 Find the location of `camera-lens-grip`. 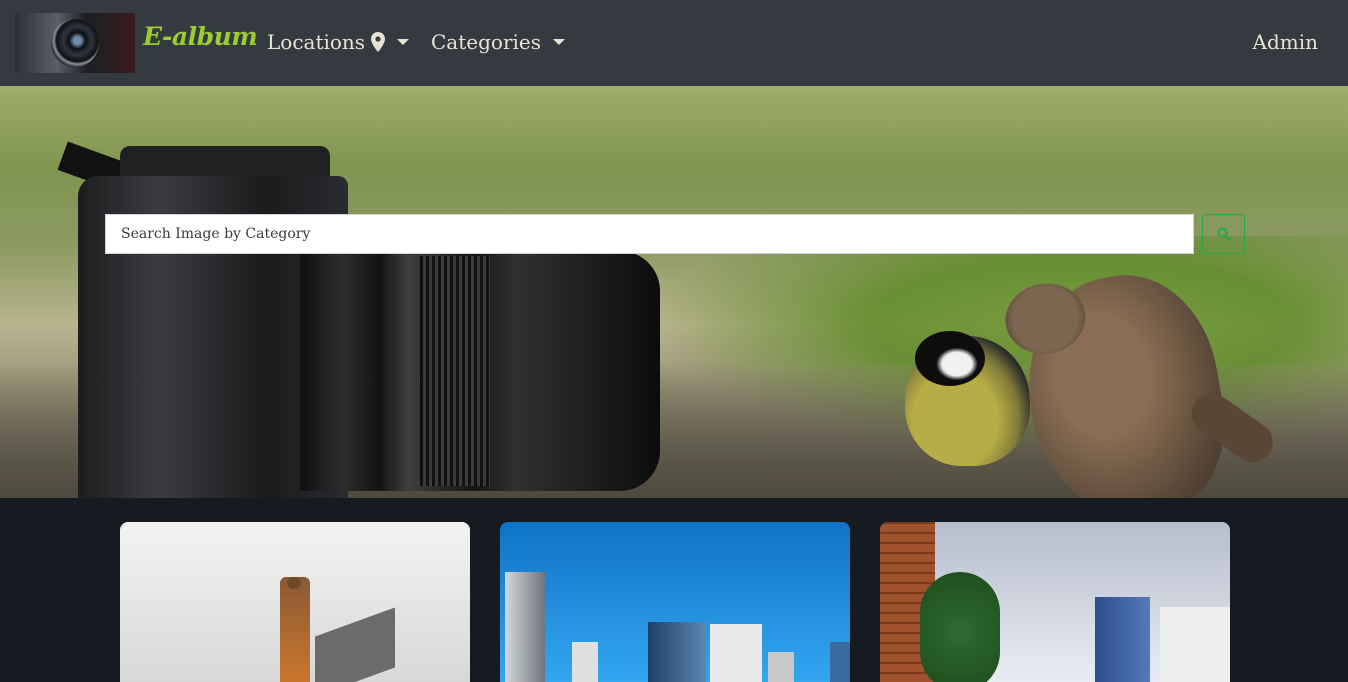

camera-lens-grip is located at coordinates (455, 371).